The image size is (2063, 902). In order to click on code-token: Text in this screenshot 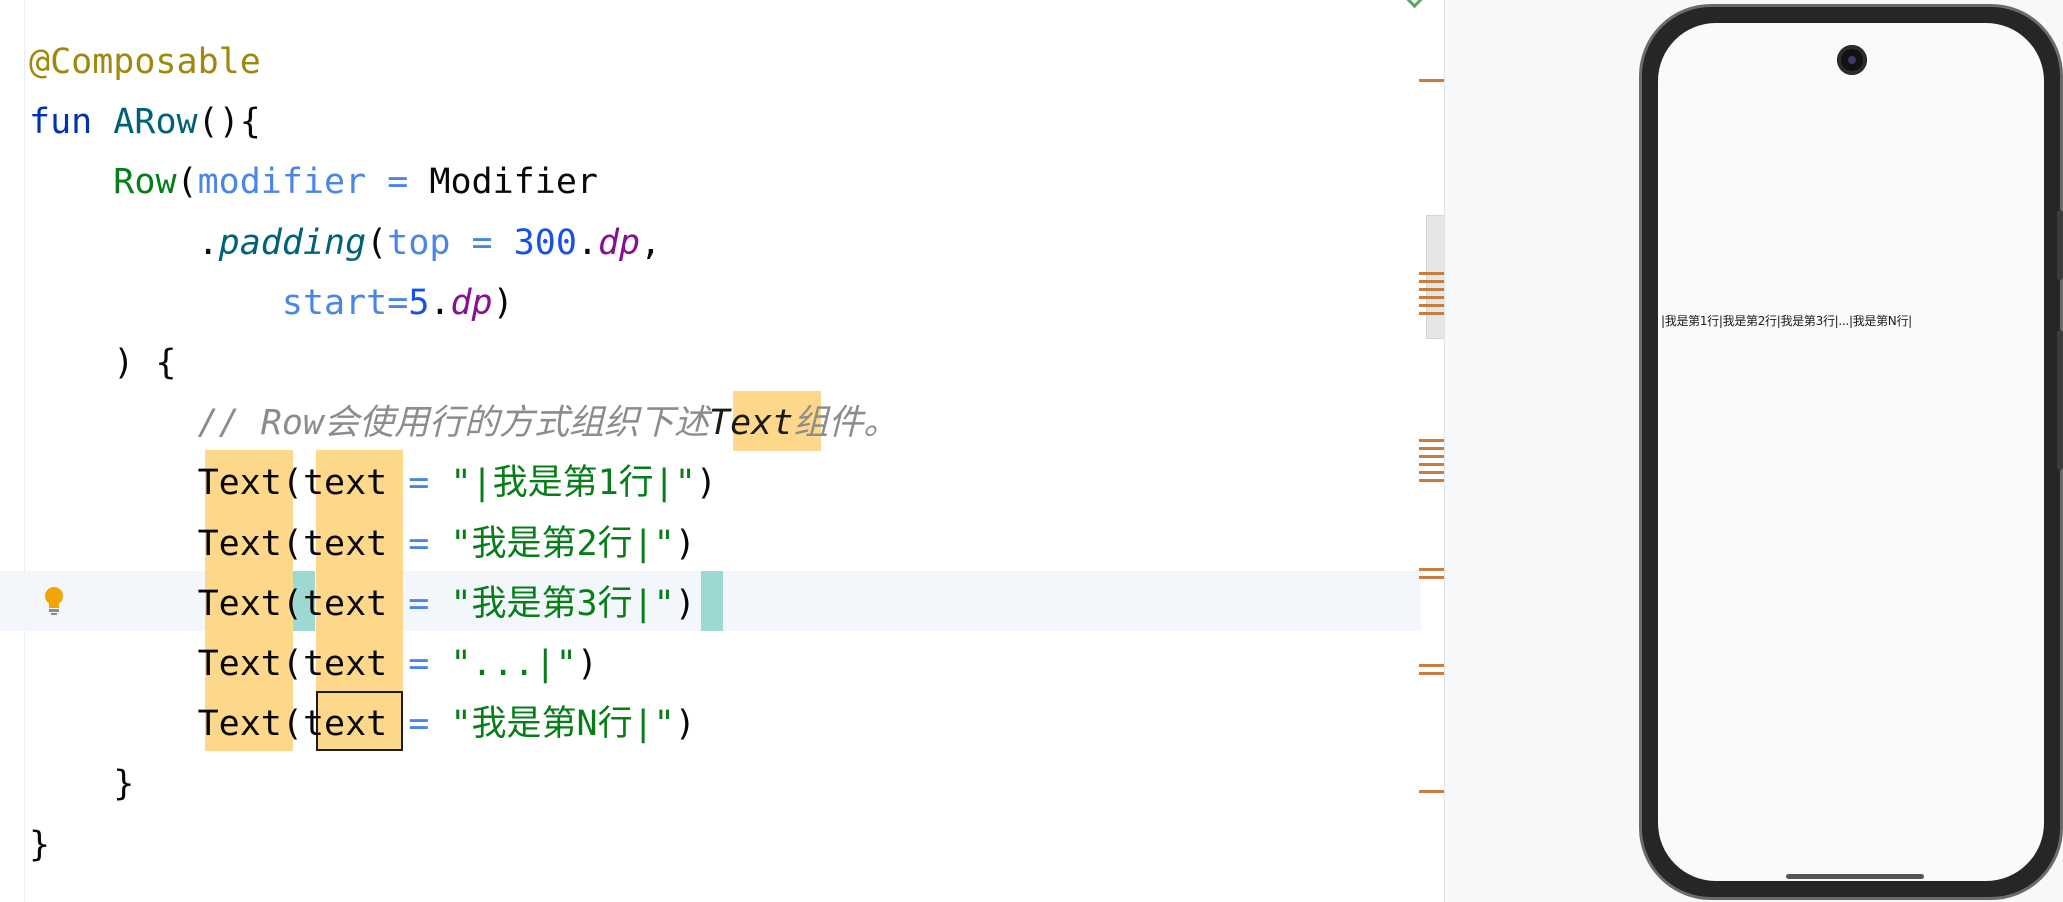, I will do `click(751, 423)`.